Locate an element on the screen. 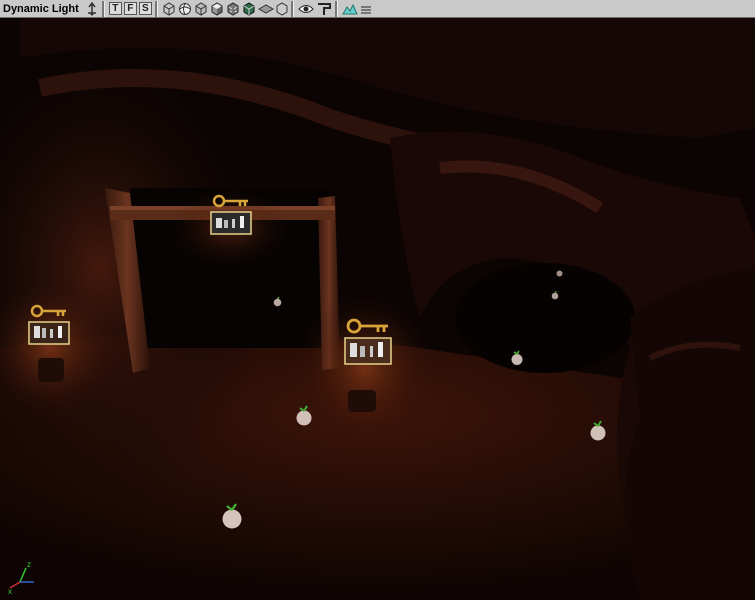  flat-view-button: F is located at coordinates (130, 8).